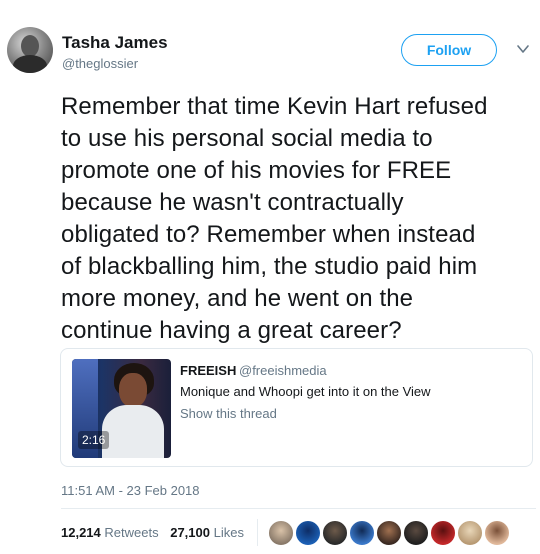 The image size is (540, 554). I want to click on video-thumbnail: 2:16, so click(121, 408).